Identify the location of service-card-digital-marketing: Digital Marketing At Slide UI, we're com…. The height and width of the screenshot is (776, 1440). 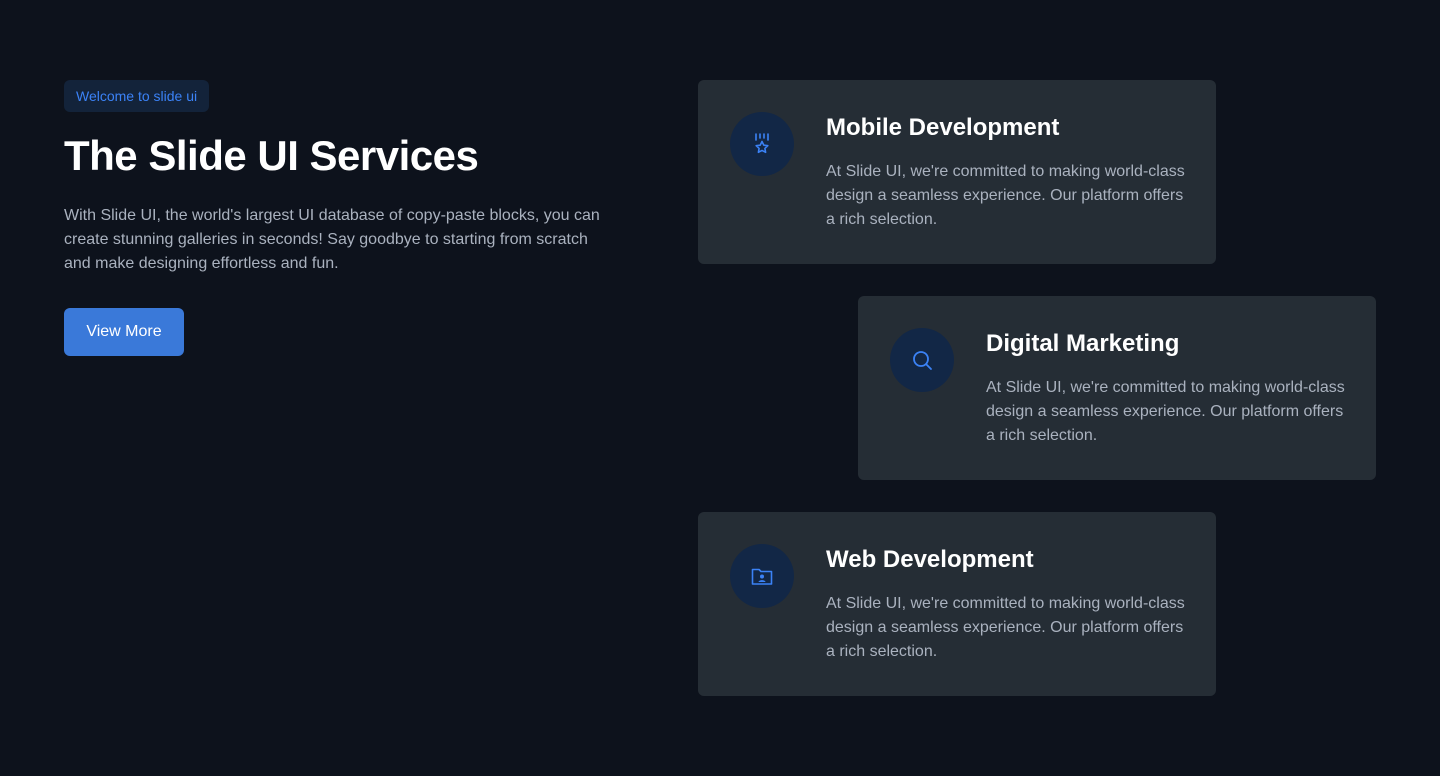
(1117, 388).